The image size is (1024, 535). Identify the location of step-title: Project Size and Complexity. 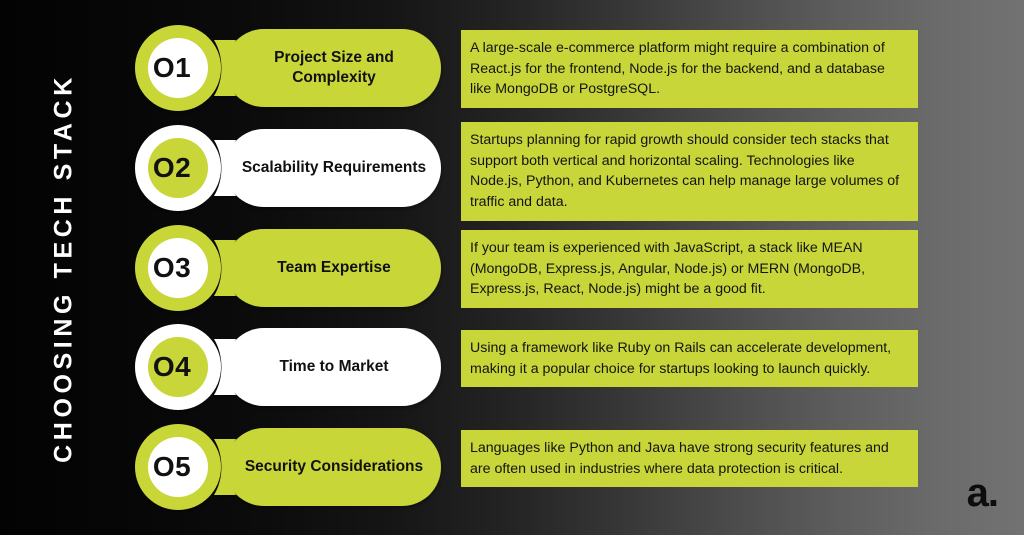
(334, 67).